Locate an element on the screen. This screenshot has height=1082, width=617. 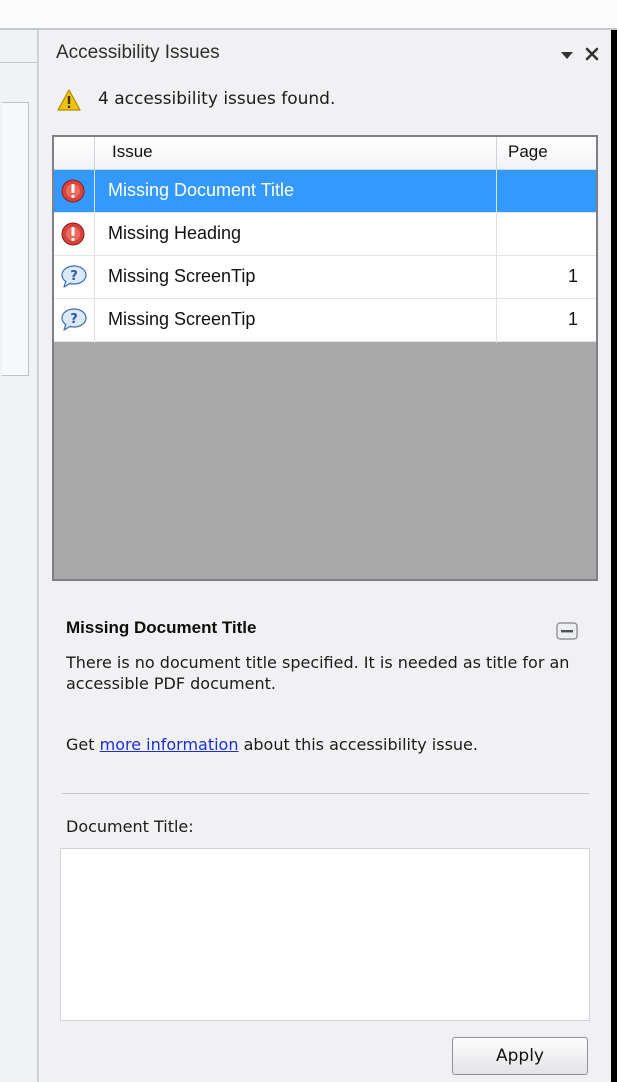
right-edge is located at coordinates (614, 556).